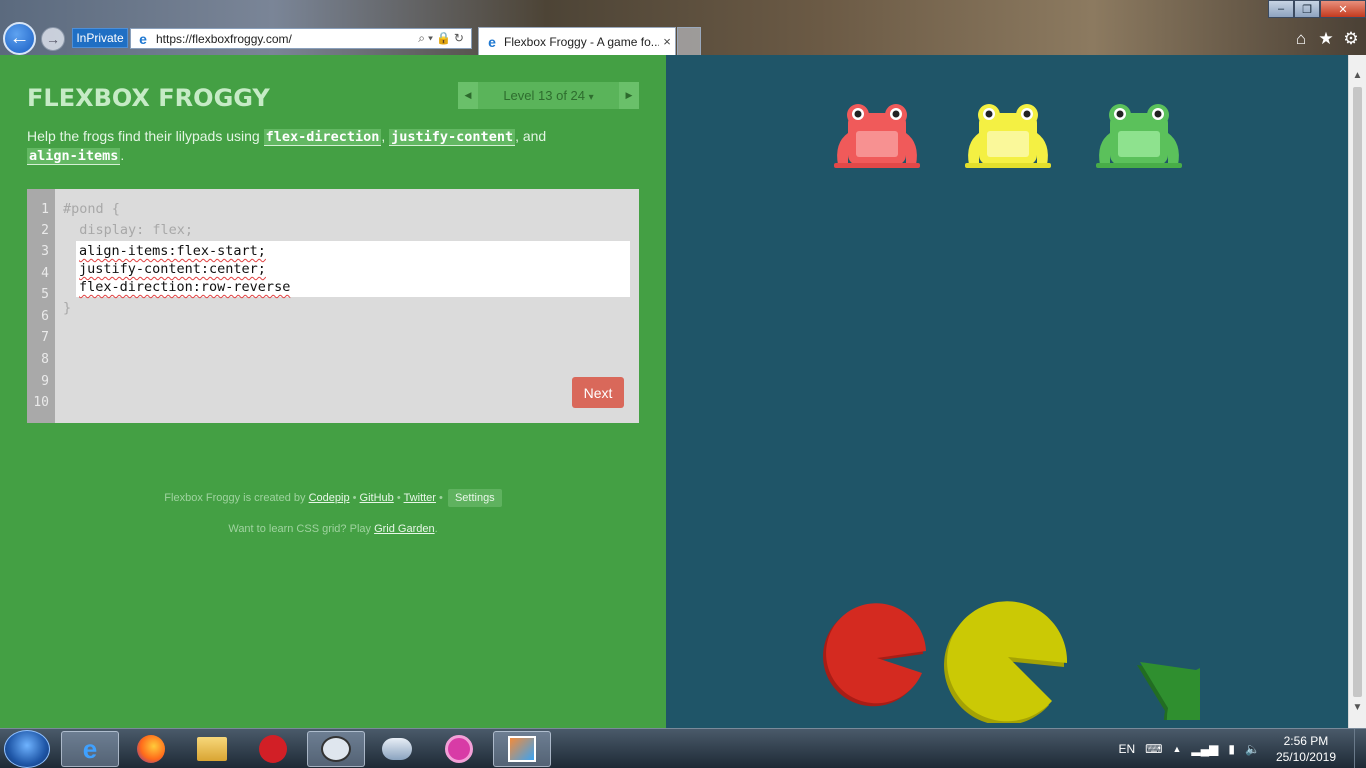 This screenshot has height=768, width=1366. Describe the element at coordinates (67, 308) in the screenshot. I see `code-line-closing: }` at that location.